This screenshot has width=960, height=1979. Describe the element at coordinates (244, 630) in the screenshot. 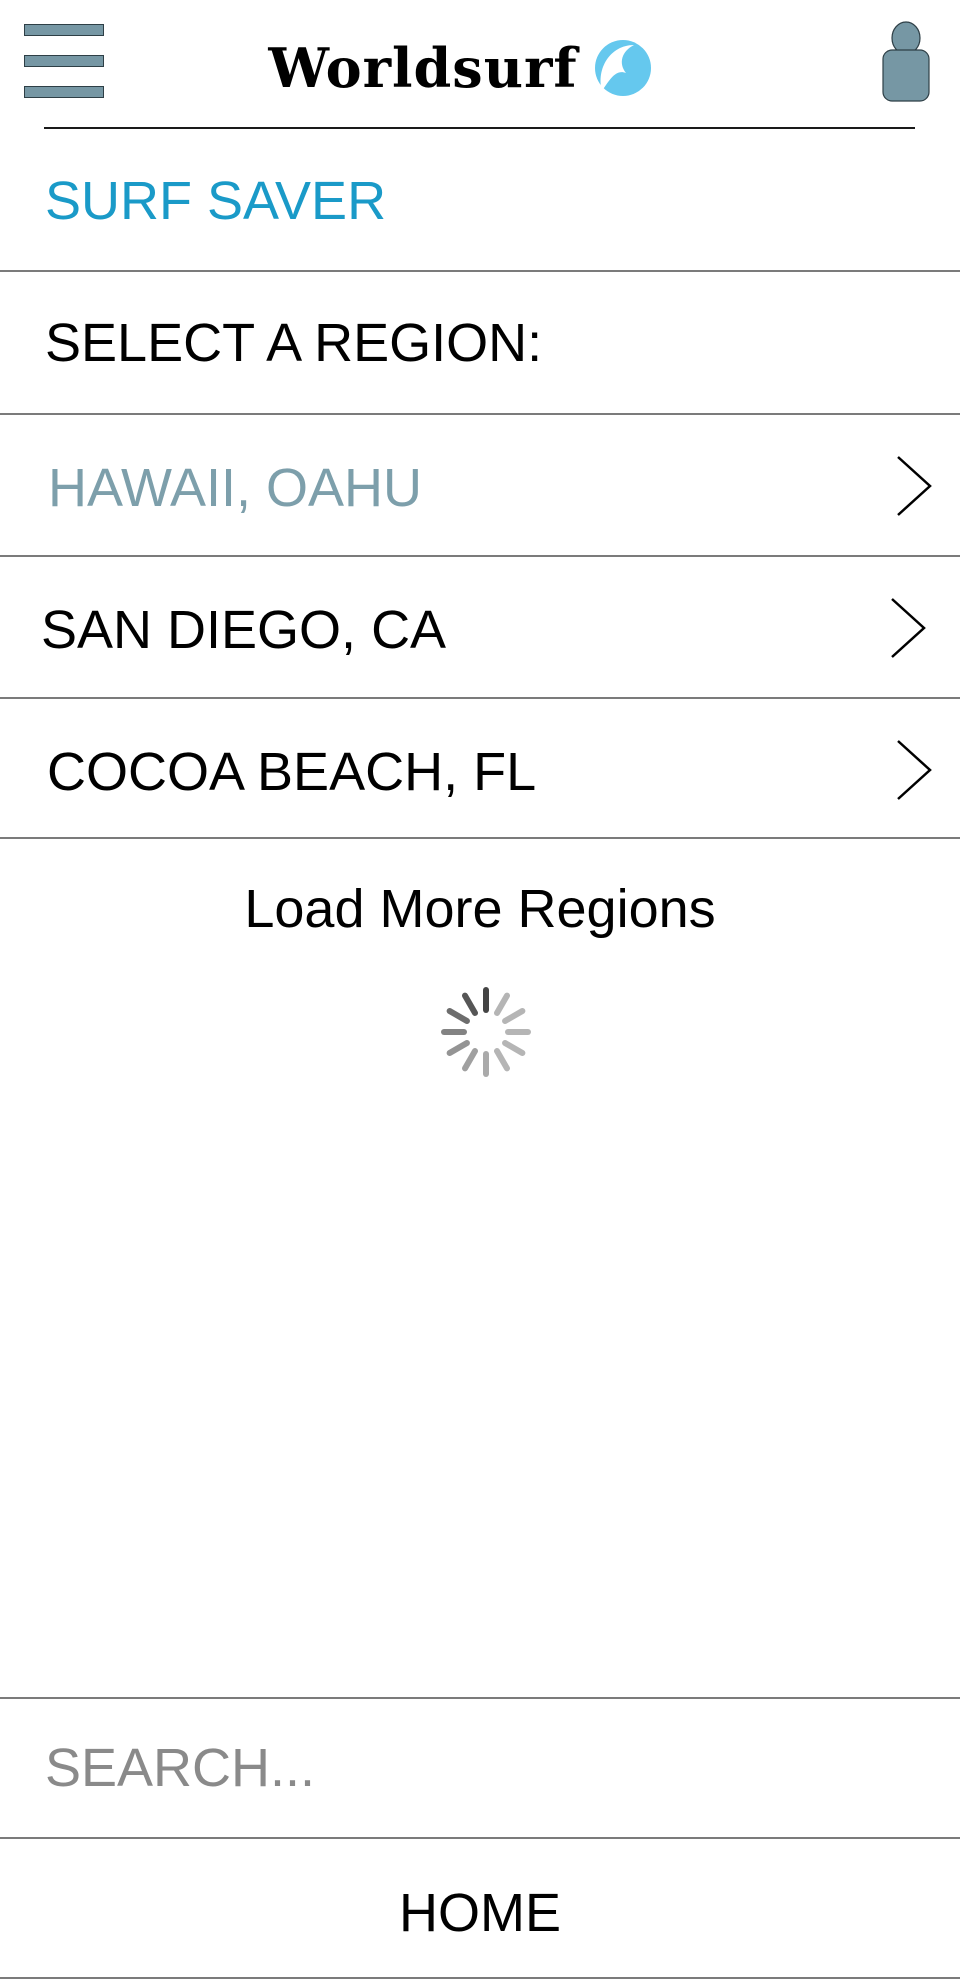

I see `region-label: SAN DIEGO, CA` at that location.